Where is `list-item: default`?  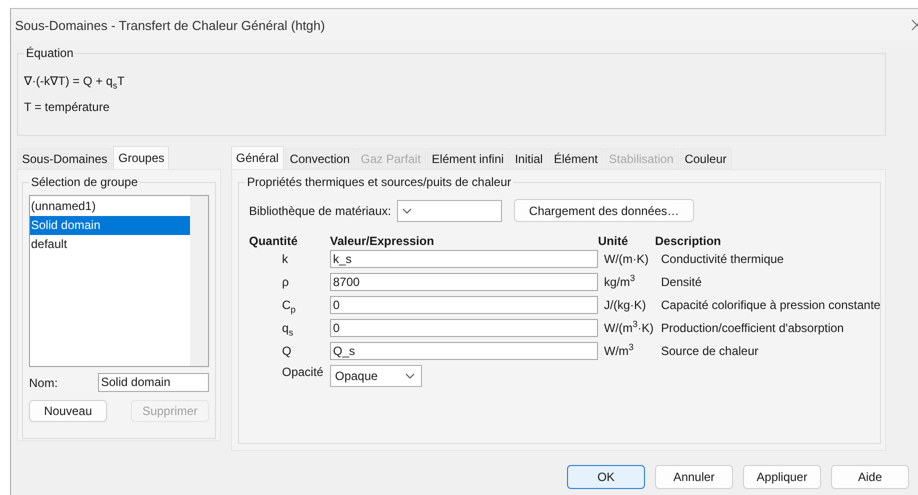
list-item: default is located at coordinates (110, 244).